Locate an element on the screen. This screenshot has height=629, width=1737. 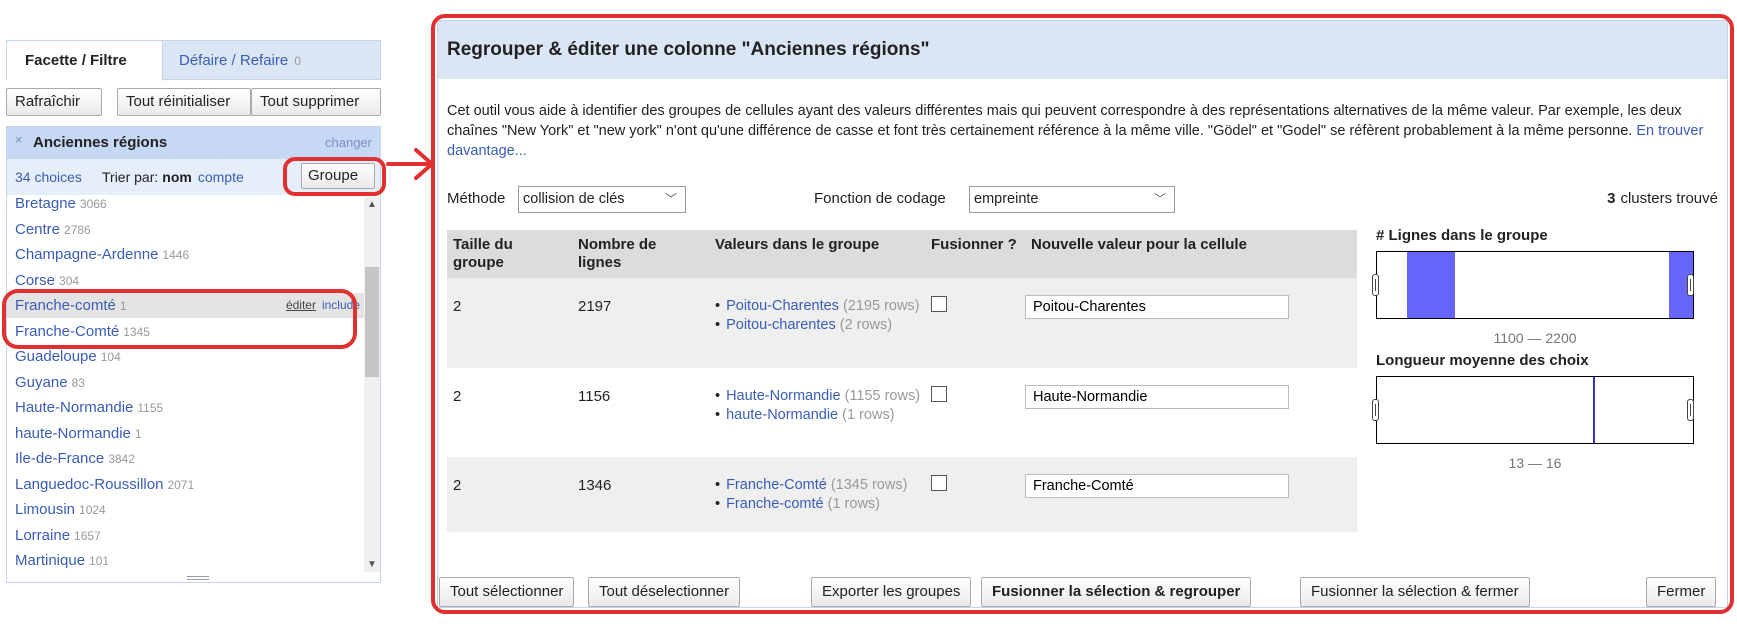
tab-facet-filter: Facette / Filtre is located at coordinates (85, 61).